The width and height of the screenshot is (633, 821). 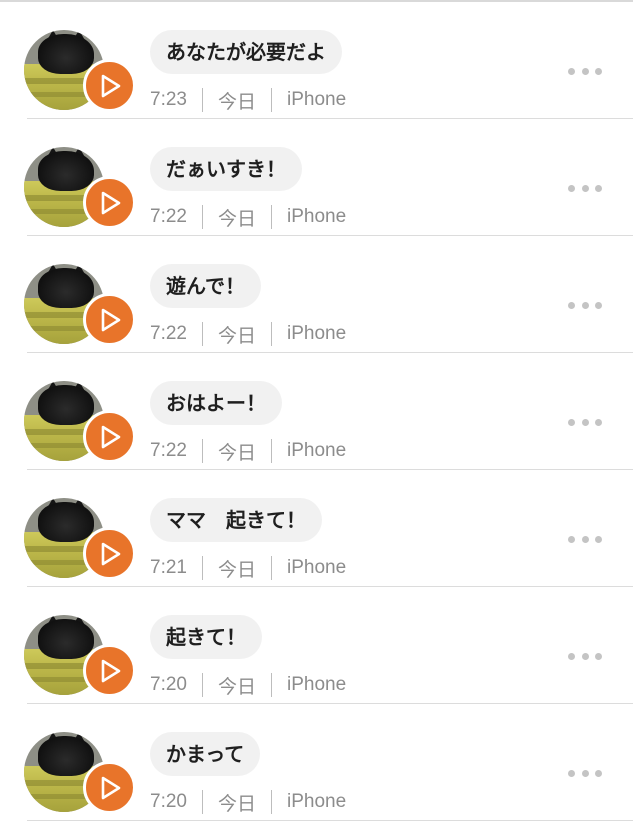 I want to click on voice-message-item: 起きて！ 7:20 今日 iPhone, so click(x=316, y=645).